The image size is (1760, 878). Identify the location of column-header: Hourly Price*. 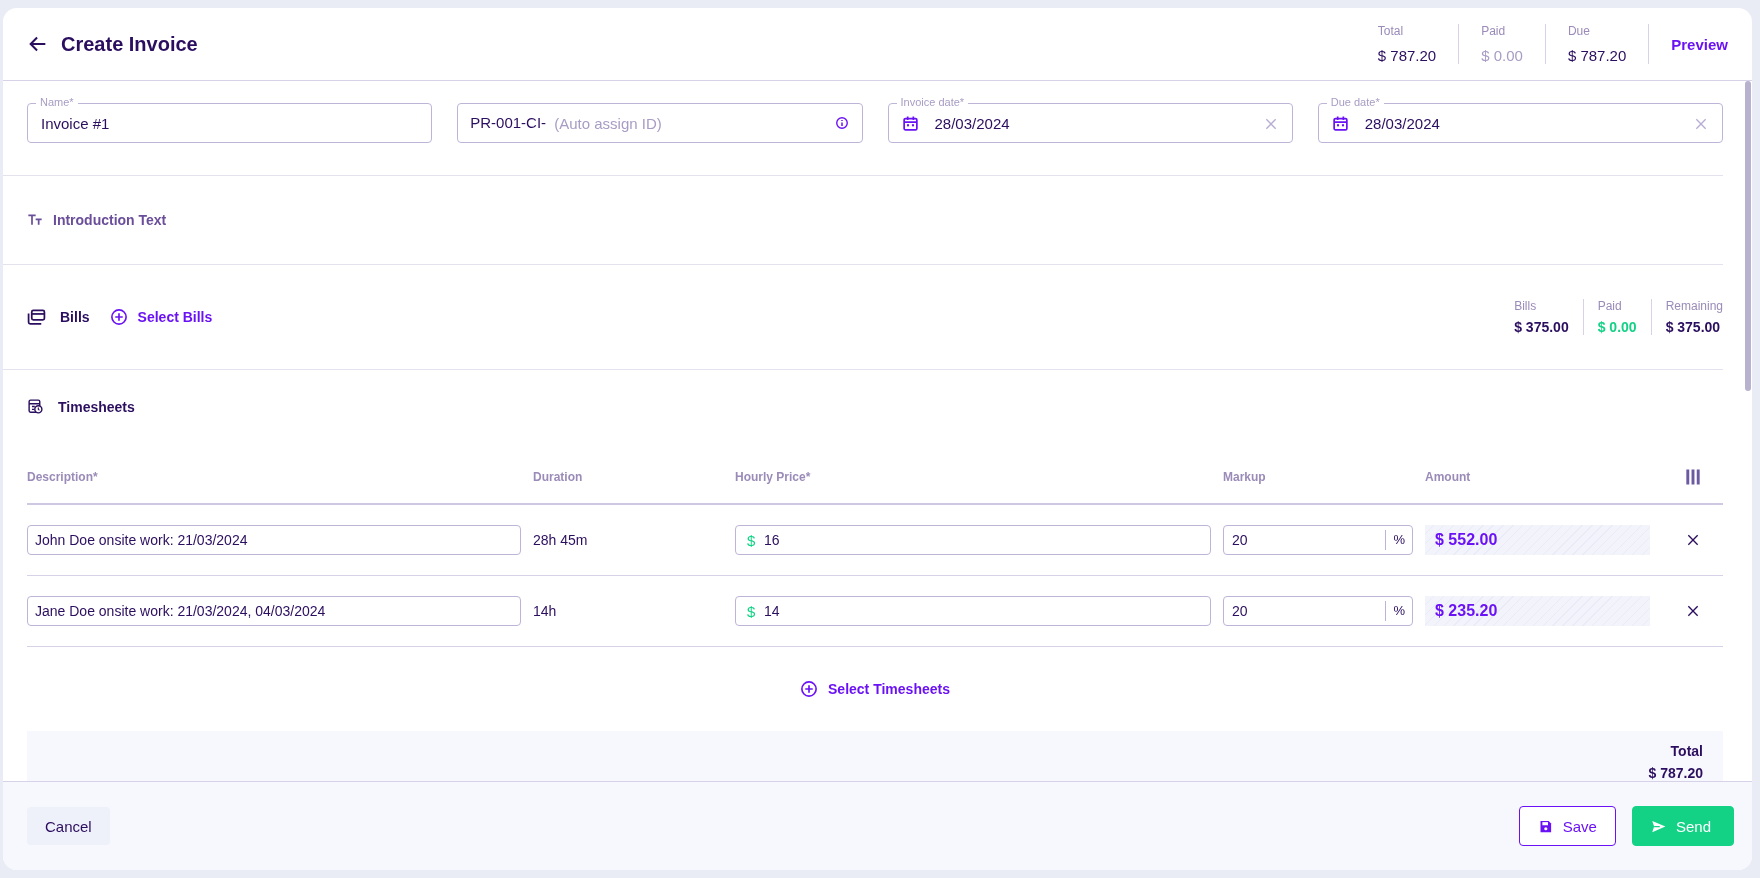
(773, 477).